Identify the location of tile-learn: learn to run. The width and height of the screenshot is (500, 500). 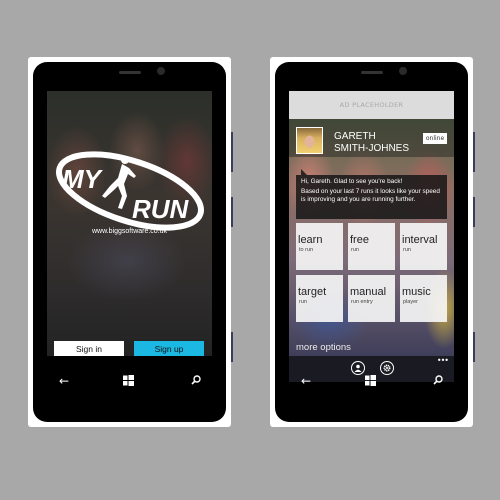
(319, 246).